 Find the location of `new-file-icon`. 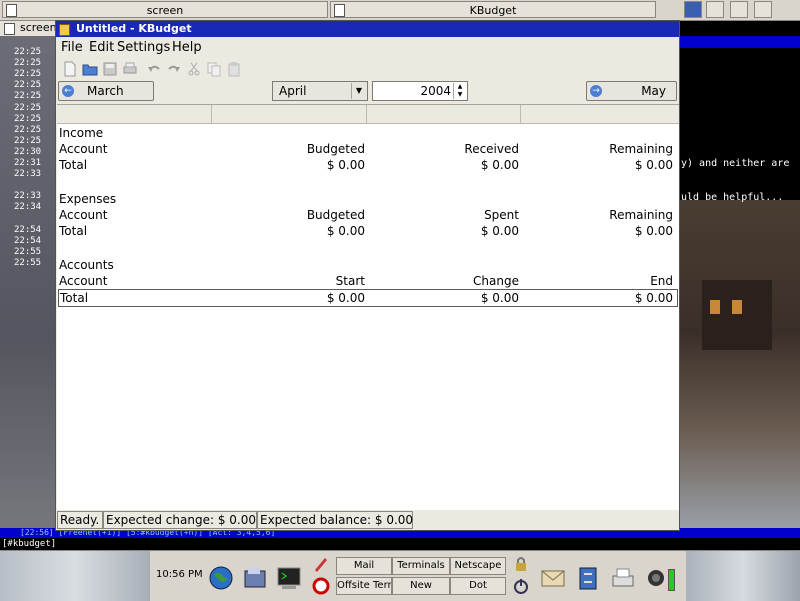

new-file-icon is located at coordinates (70, 69).